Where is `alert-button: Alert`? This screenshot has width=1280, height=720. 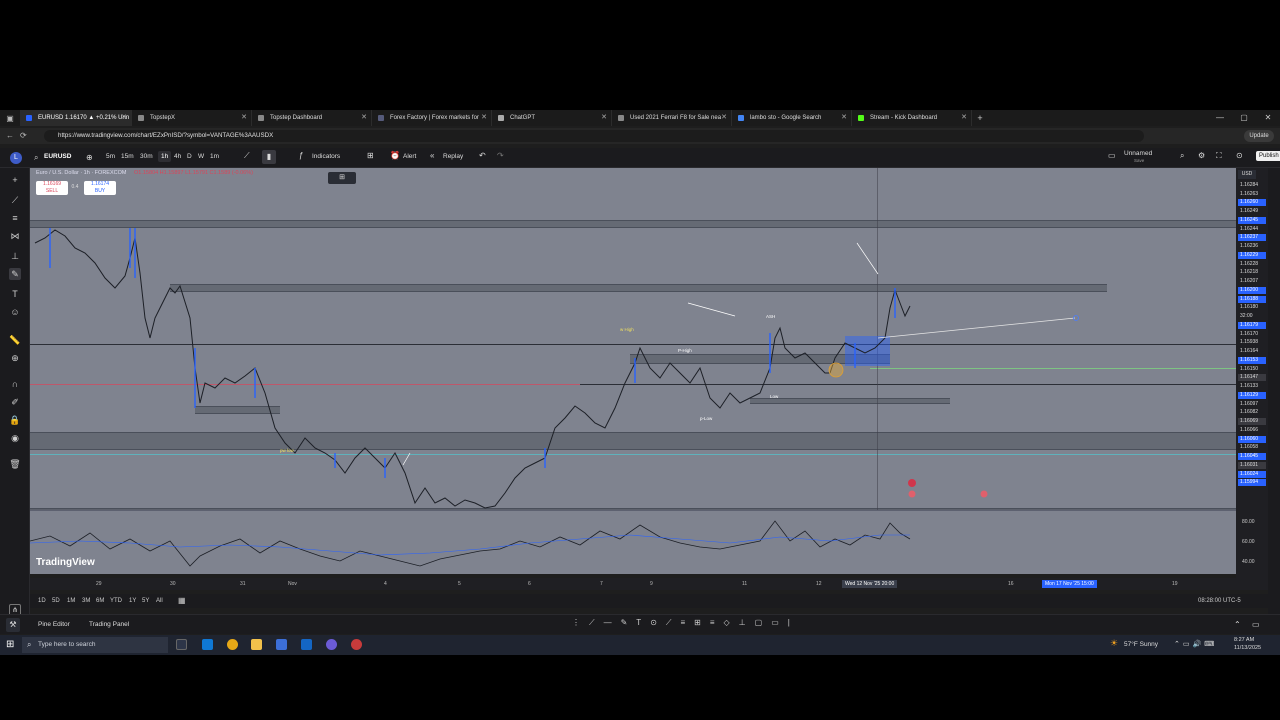
alert-button: Alert is located at coordinates (409, 156).